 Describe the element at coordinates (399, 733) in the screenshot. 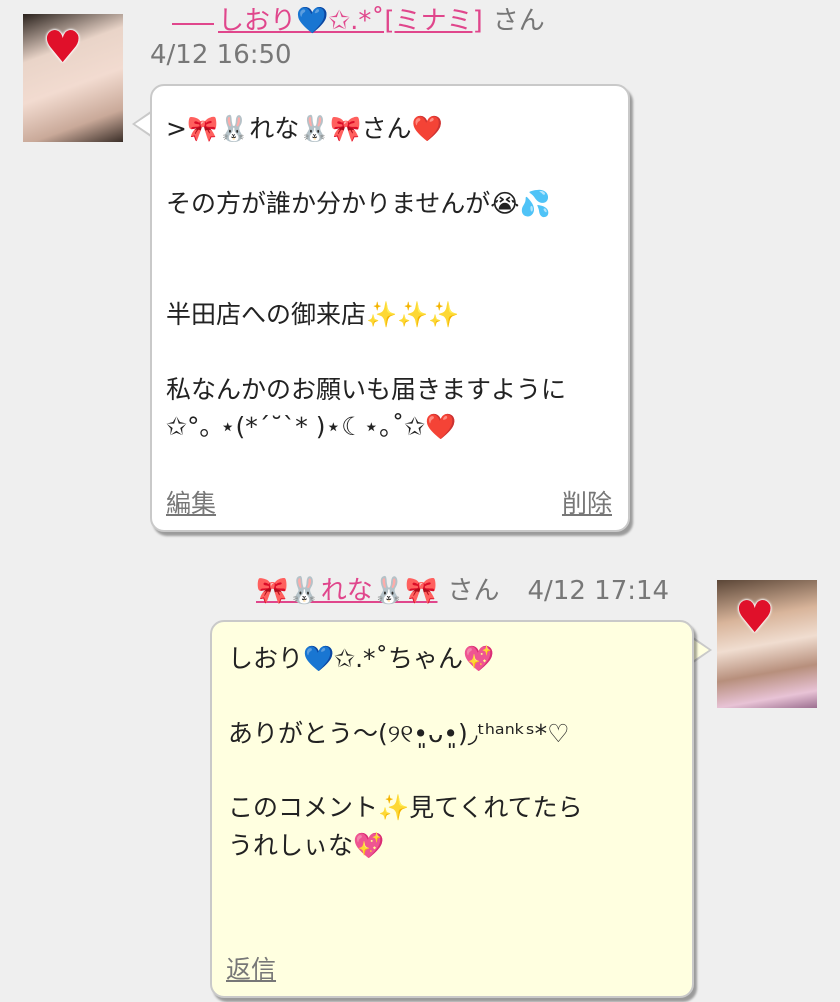

I see `message-line: ありがとう〜(୨୧•͈ᴗ•͈)◞ᵗʰᵃⁿᵏˢ*♡` at that location.